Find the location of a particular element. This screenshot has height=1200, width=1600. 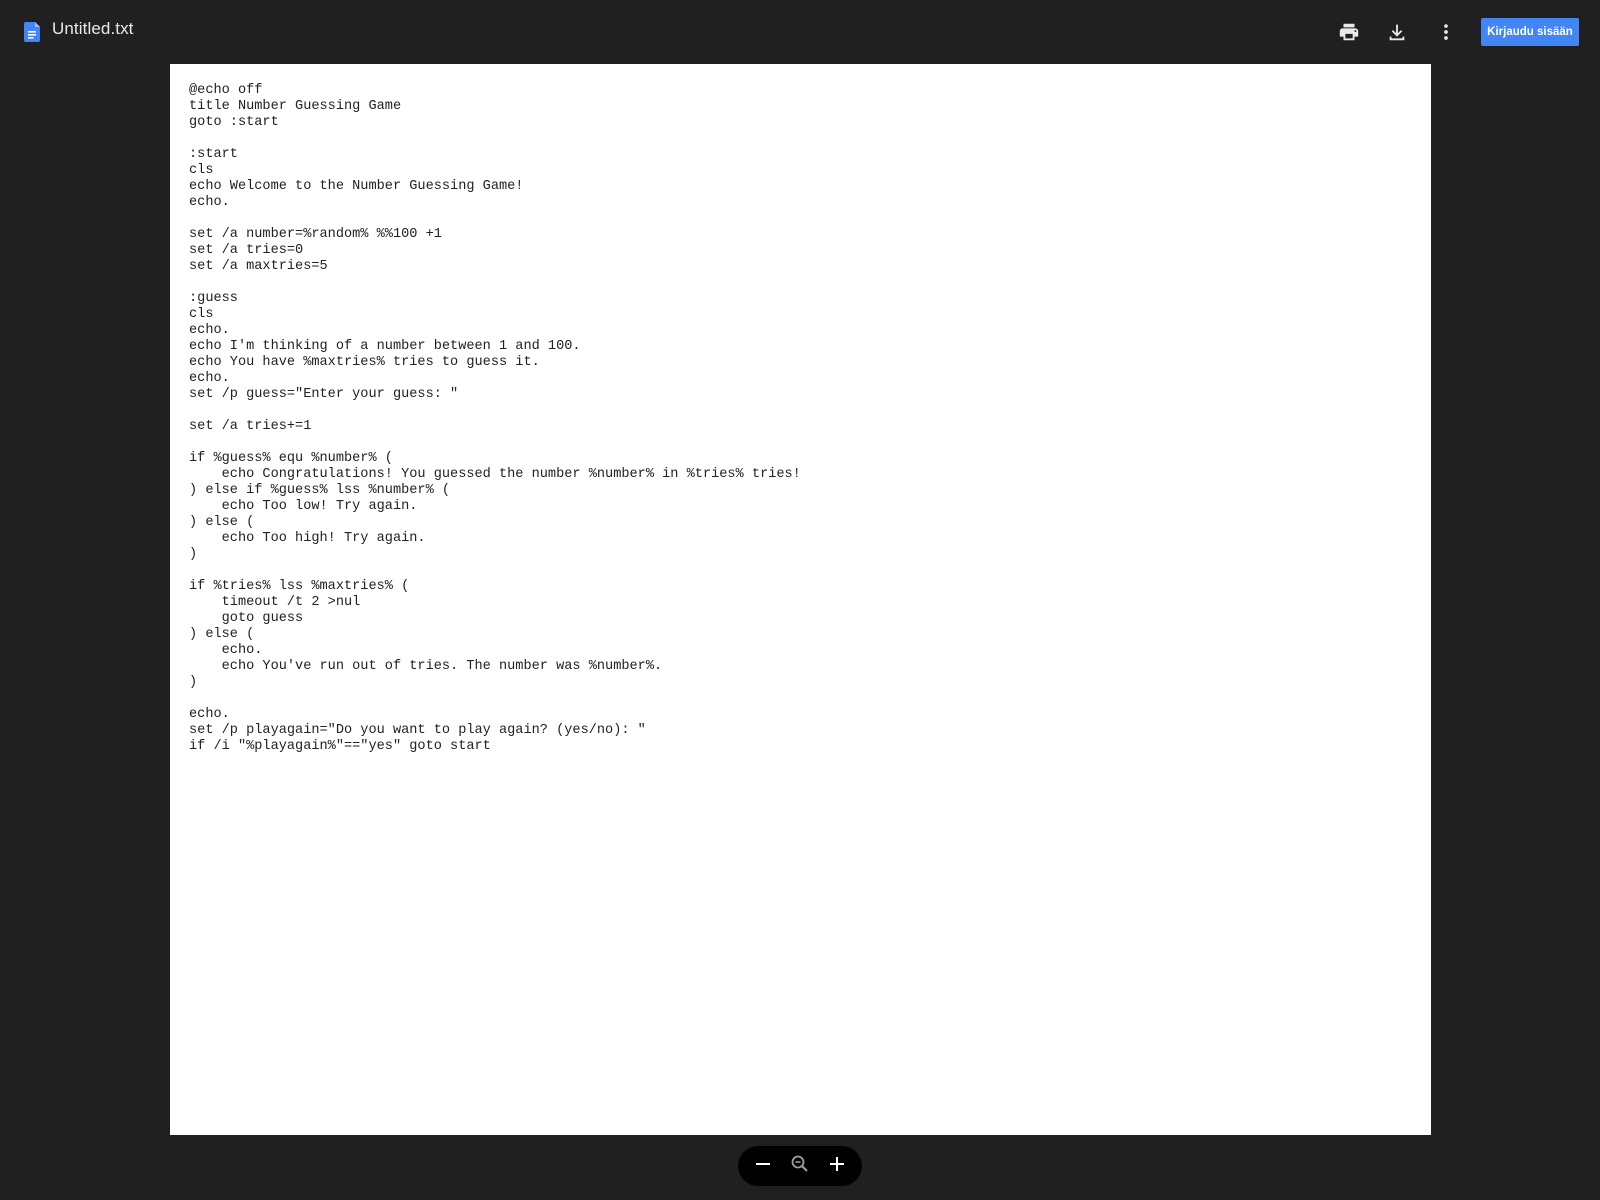

zoom-in-button is located at coordinates (837, 1166).